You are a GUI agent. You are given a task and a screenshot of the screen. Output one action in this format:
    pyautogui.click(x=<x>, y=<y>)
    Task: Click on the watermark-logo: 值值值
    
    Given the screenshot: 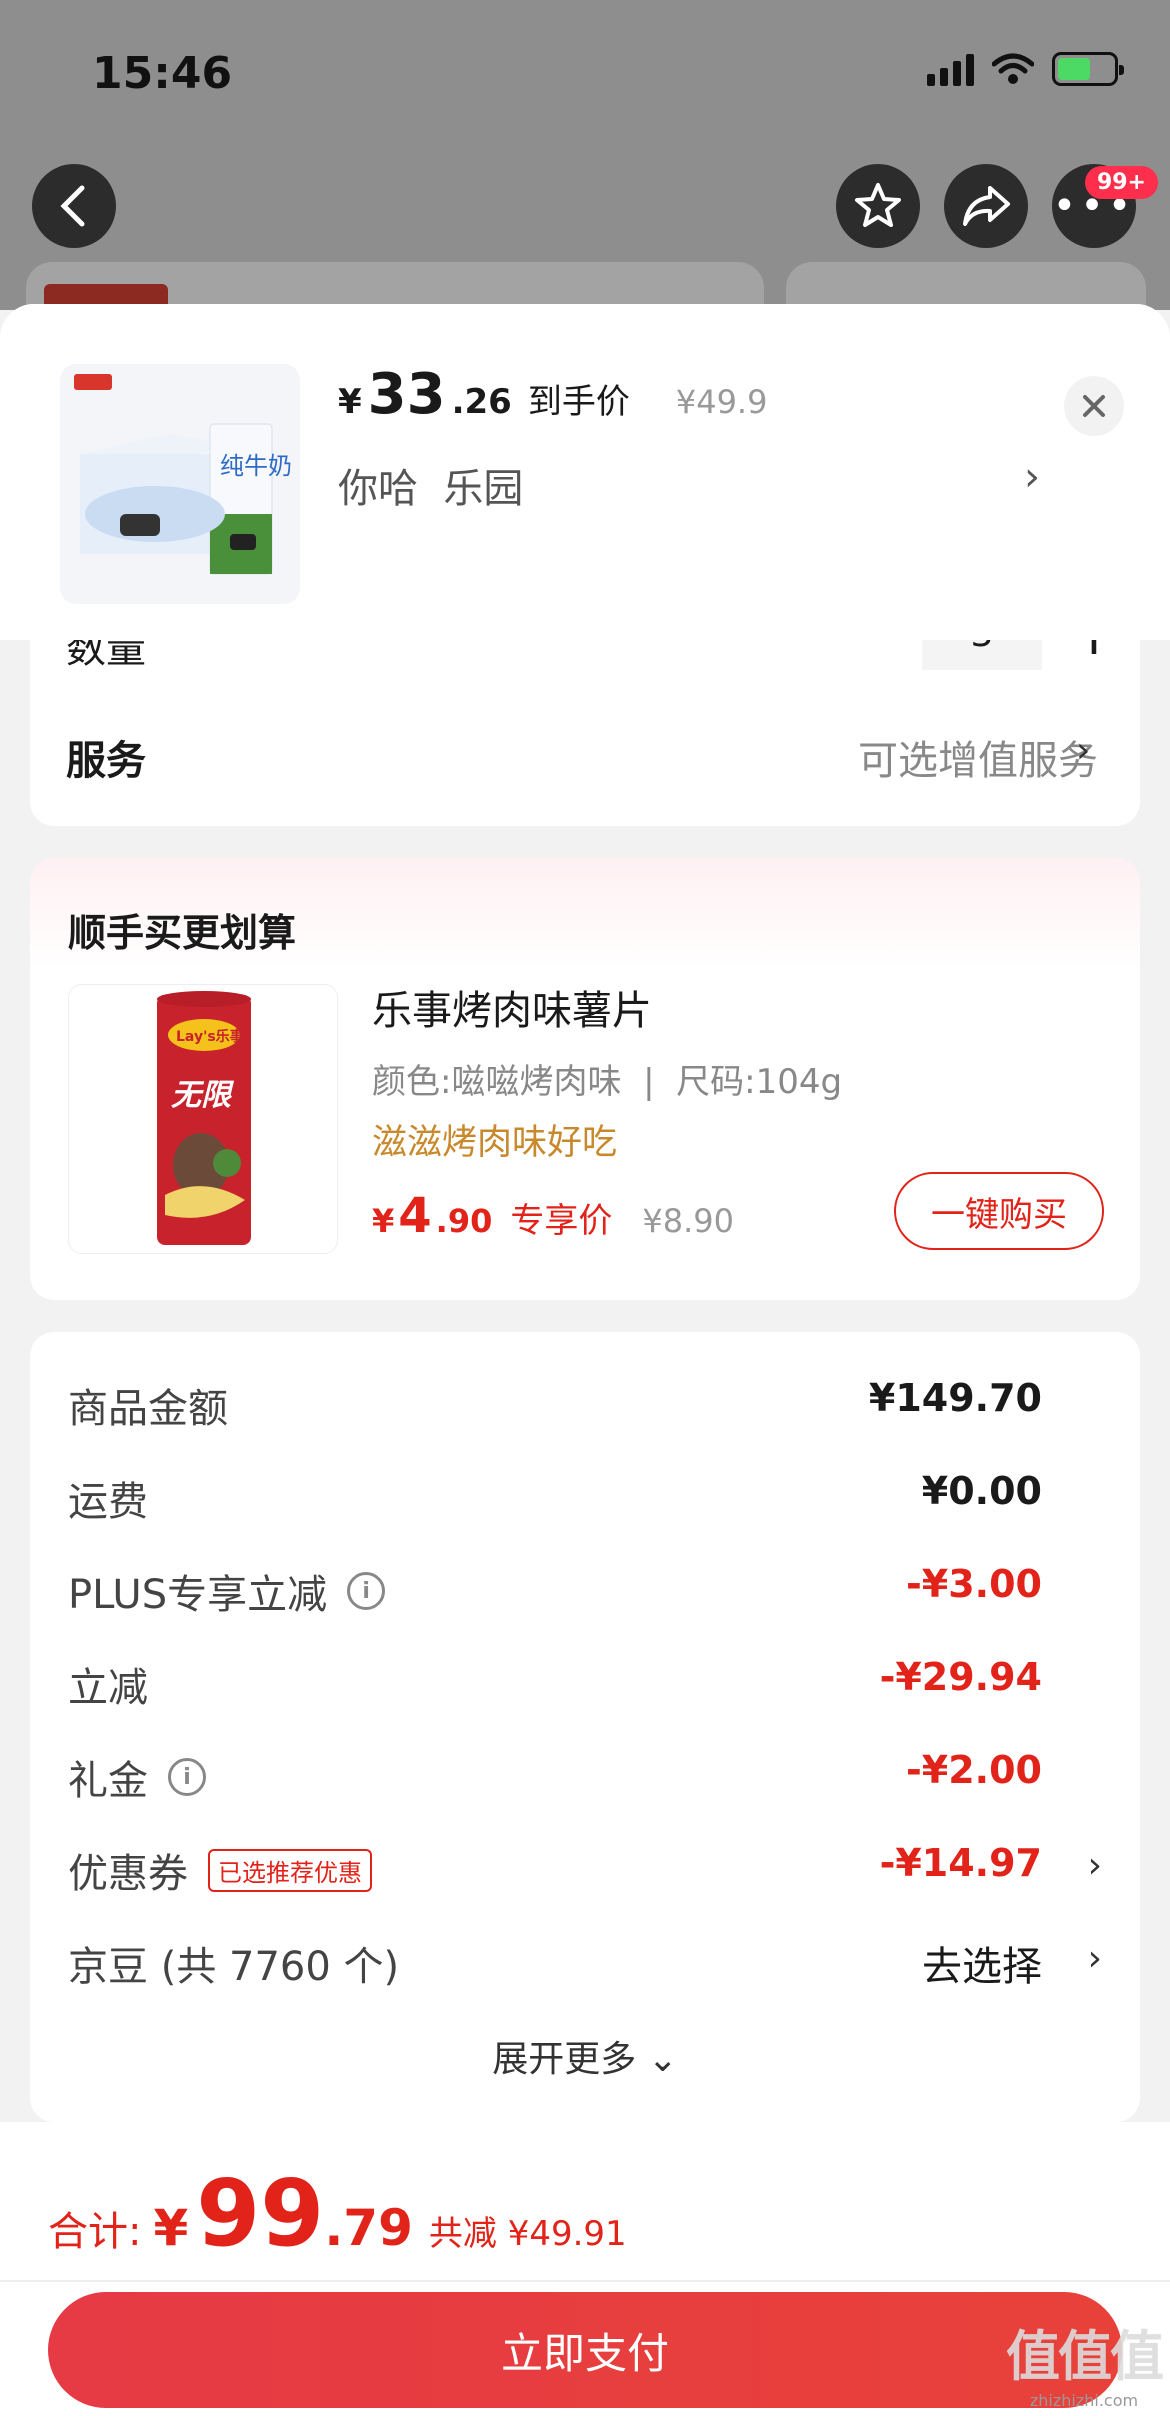 What is the action you would take?
    pyautogui.click(x=1085, y=2356)
    